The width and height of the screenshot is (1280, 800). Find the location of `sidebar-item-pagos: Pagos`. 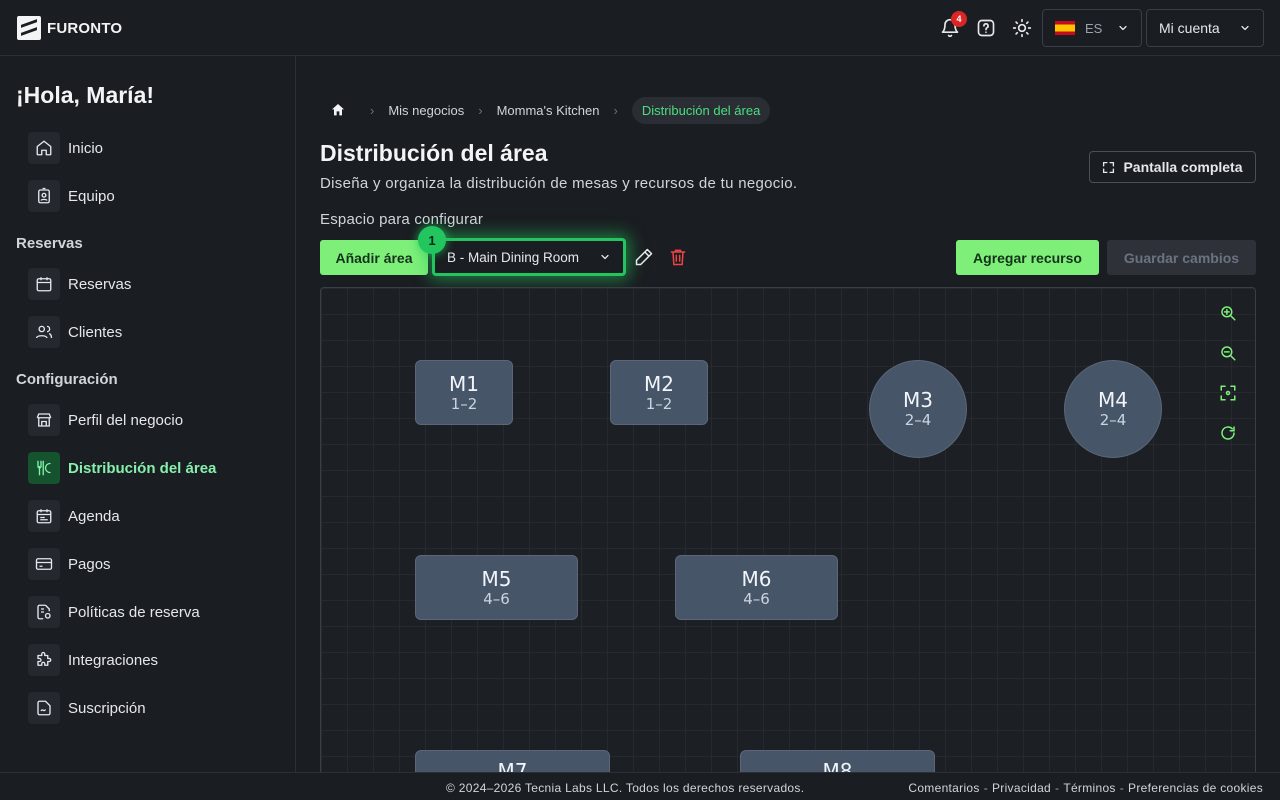

sidebar-item-pagos: Pagos is located at coordinates (69, 564).